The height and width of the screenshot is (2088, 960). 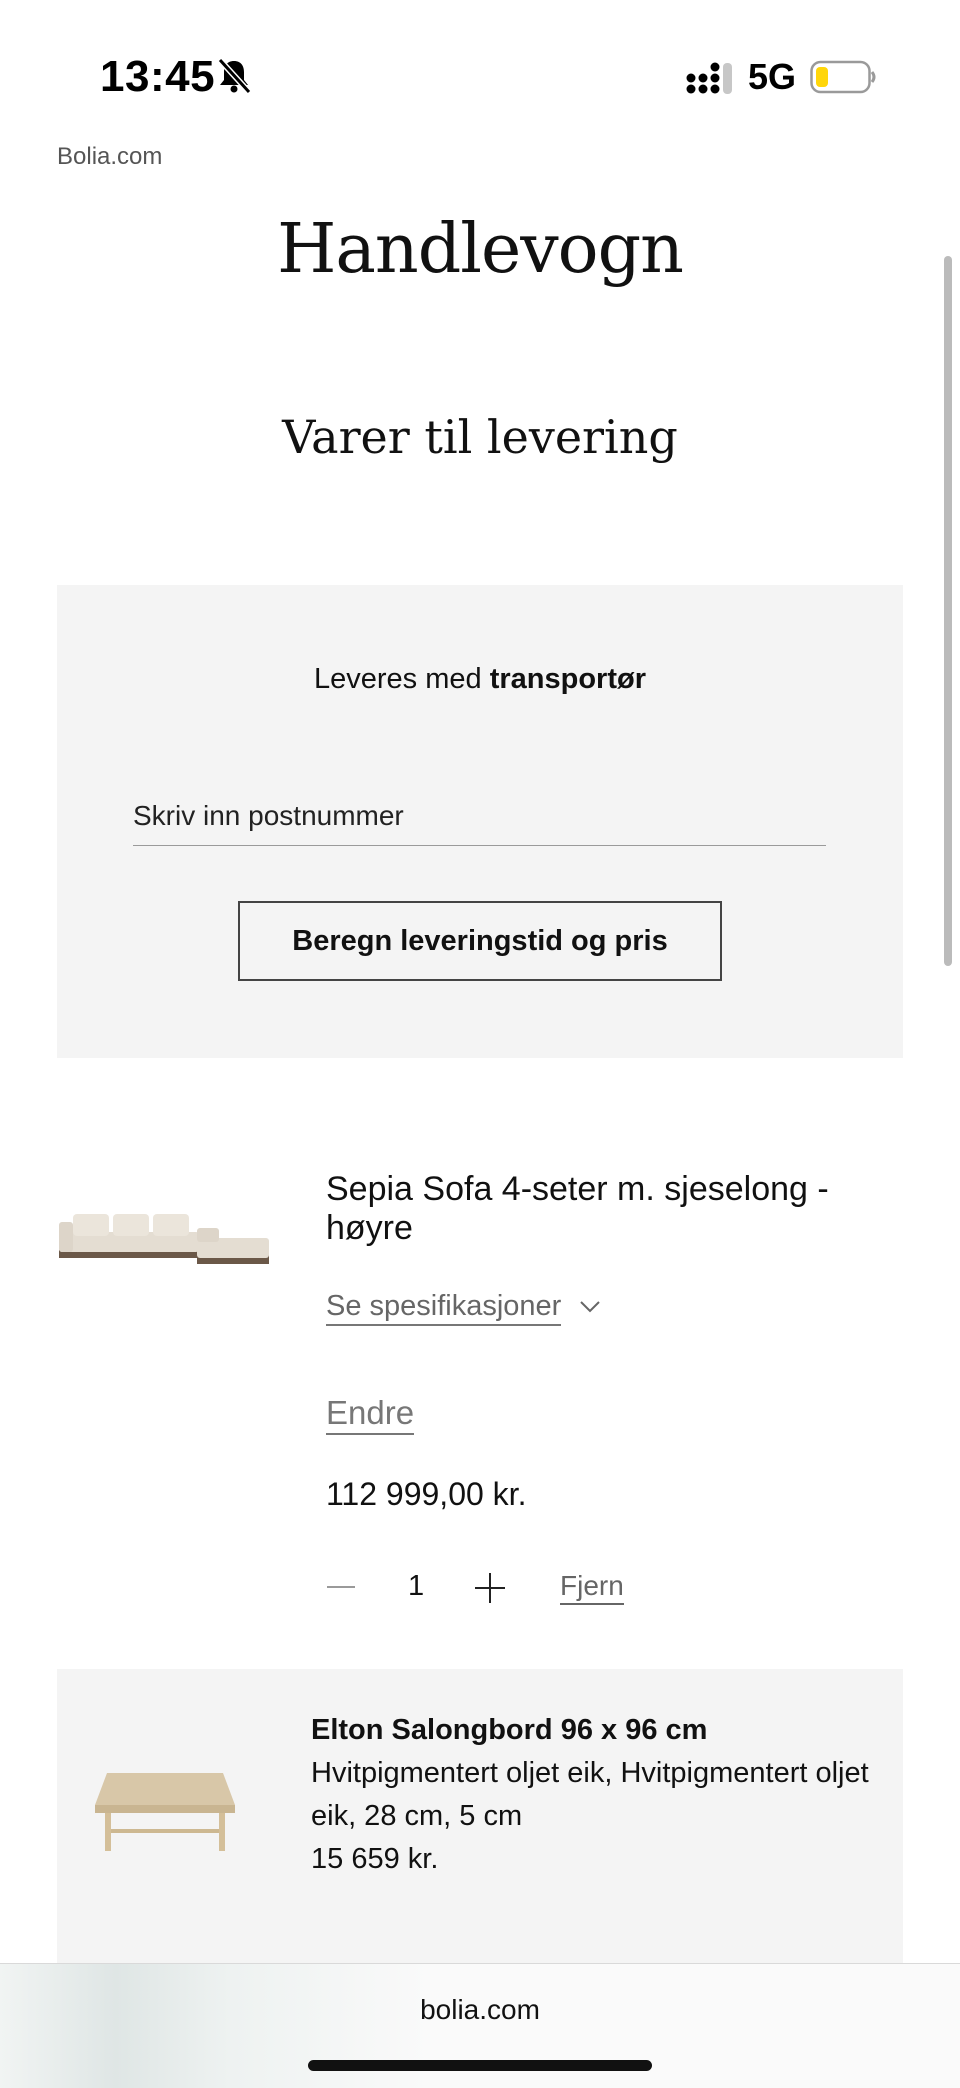 I want to click on edit-link: Endre, so click(x=370, y=1414).